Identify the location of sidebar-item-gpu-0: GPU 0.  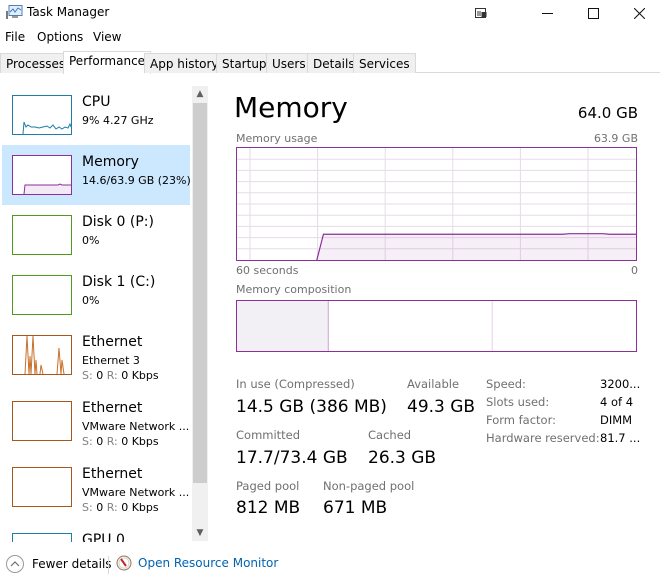
(96, 532).